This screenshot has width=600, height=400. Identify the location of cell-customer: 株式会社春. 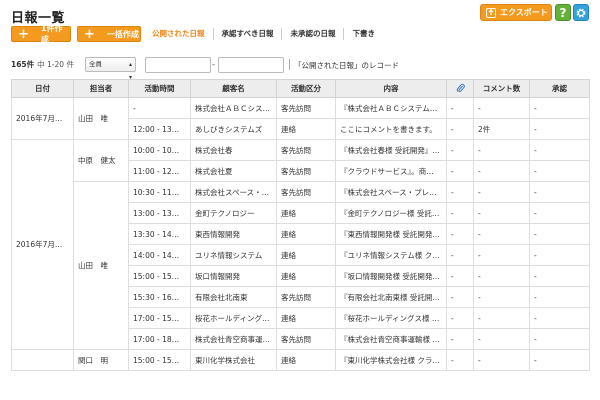
(233, 150).